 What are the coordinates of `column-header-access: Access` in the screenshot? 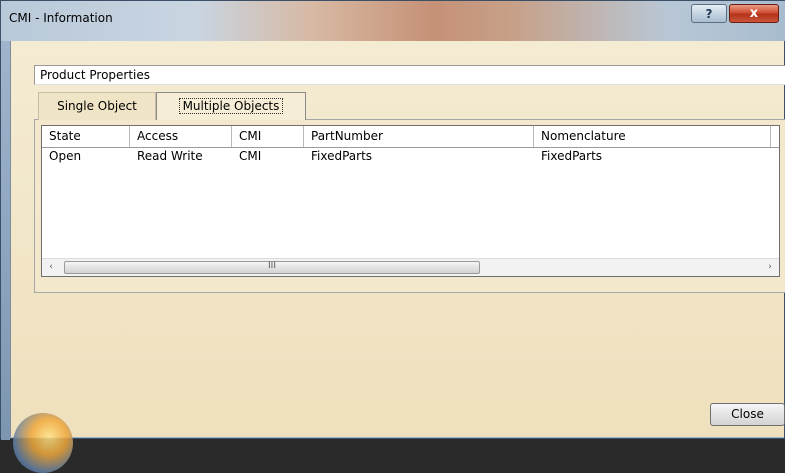 It's located at (181, 136).